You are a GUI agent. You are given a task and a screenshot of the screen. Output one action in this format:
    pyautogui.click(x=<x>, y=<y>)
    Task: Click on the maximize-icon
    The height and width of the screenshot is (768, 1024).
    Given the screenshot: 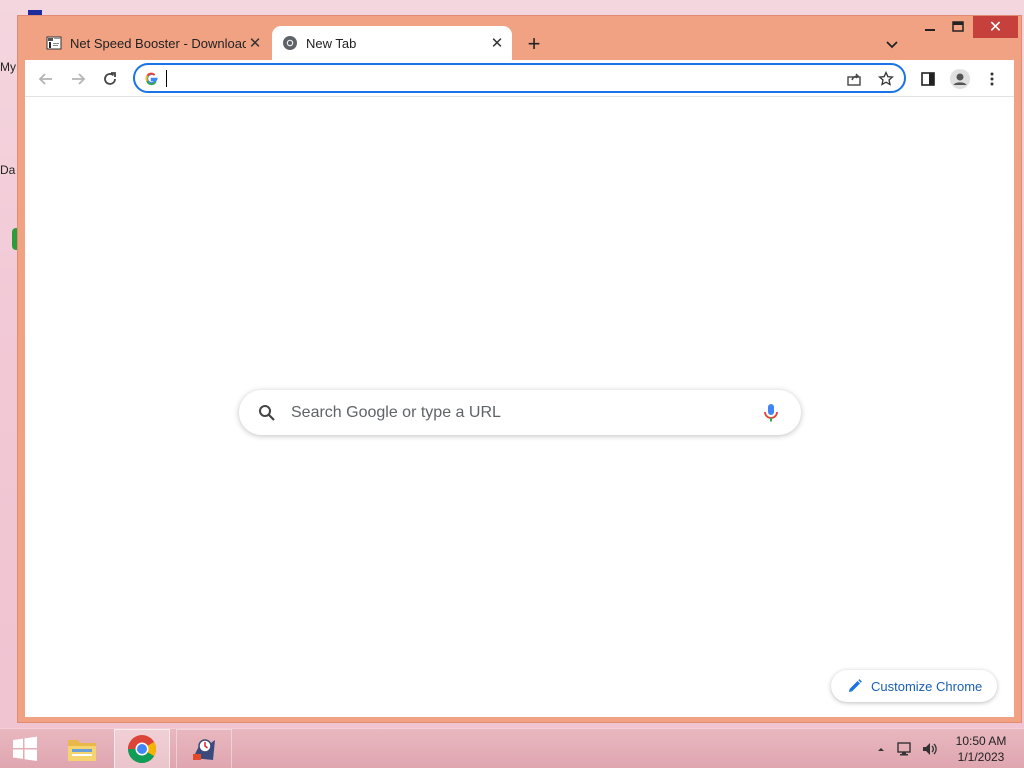 What is the action you would take?
    pyautogui.click(x=958, y=26)
    